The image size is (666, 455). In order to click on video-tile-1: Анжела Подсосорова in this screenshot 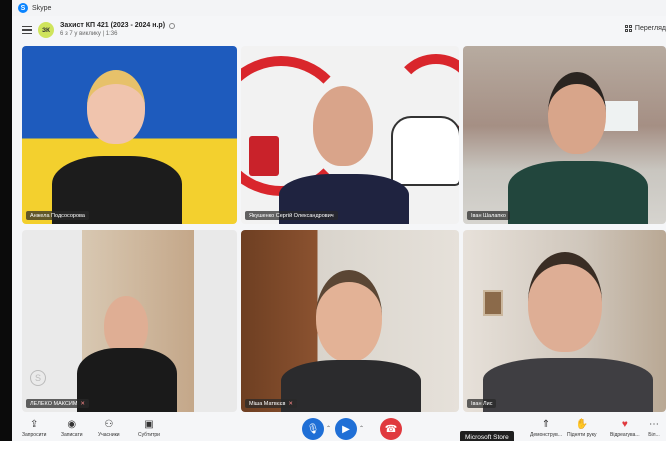, I will do `click(129, 135)`.